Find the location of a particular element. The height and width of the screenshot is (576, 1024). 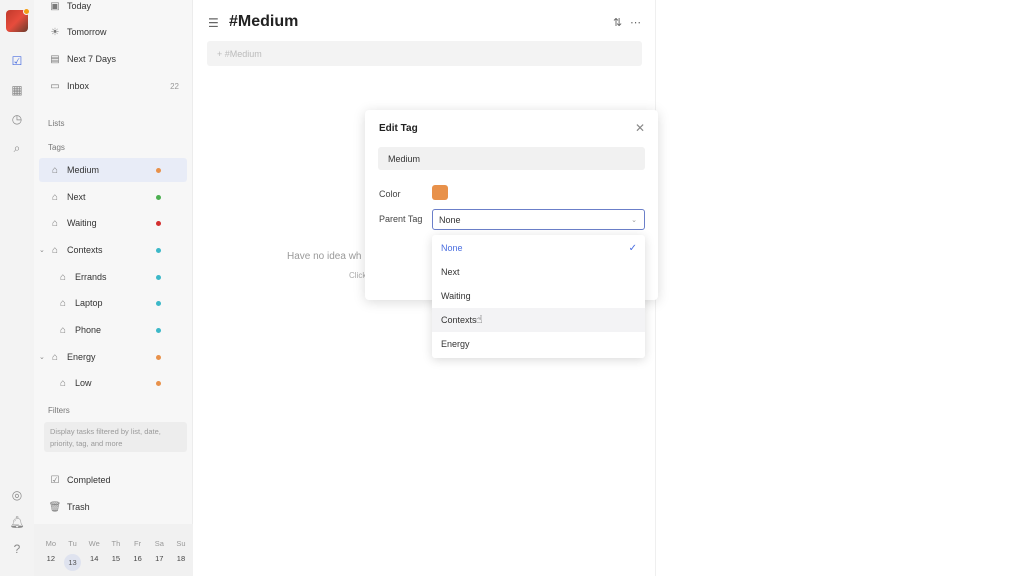

add-task-input: + #Medium is located at coordinates (424, 53).